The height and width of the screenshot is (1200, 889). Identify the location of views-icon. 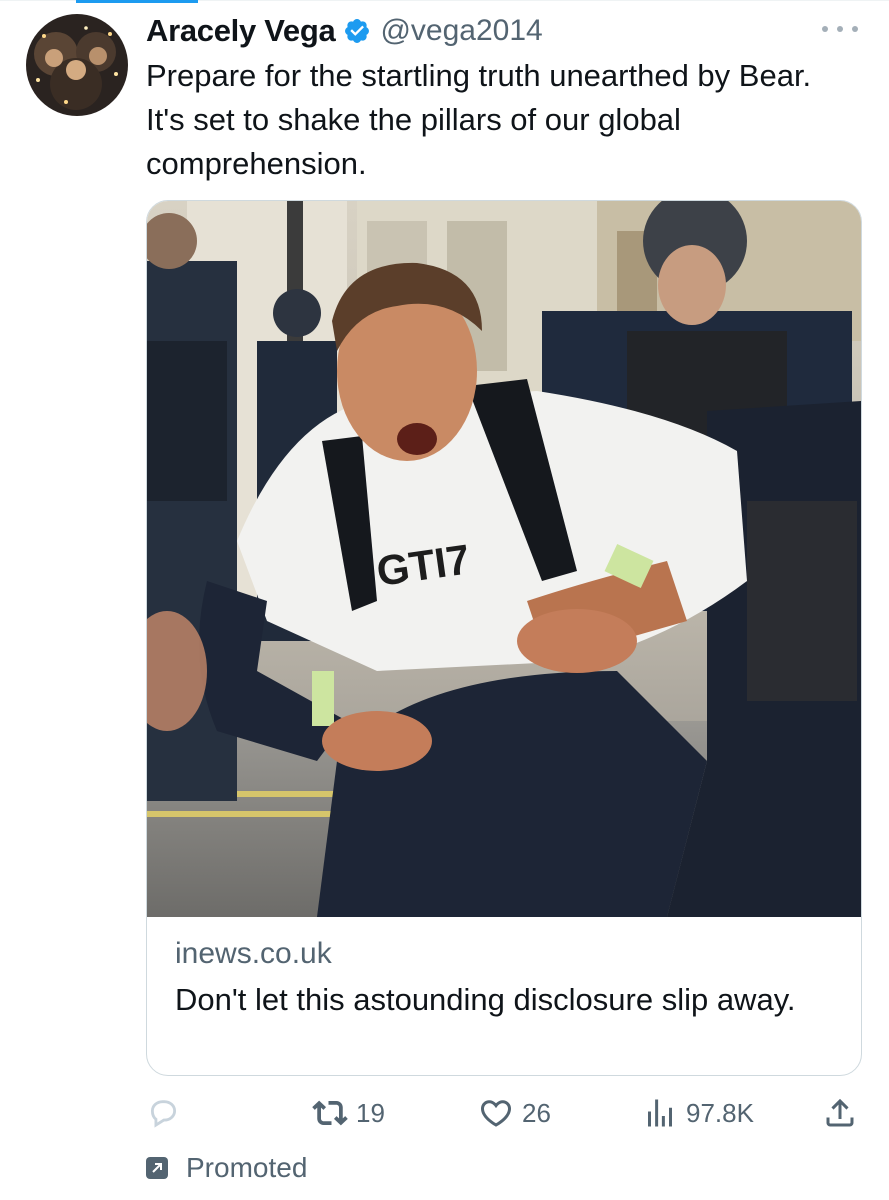
(660, 1113).